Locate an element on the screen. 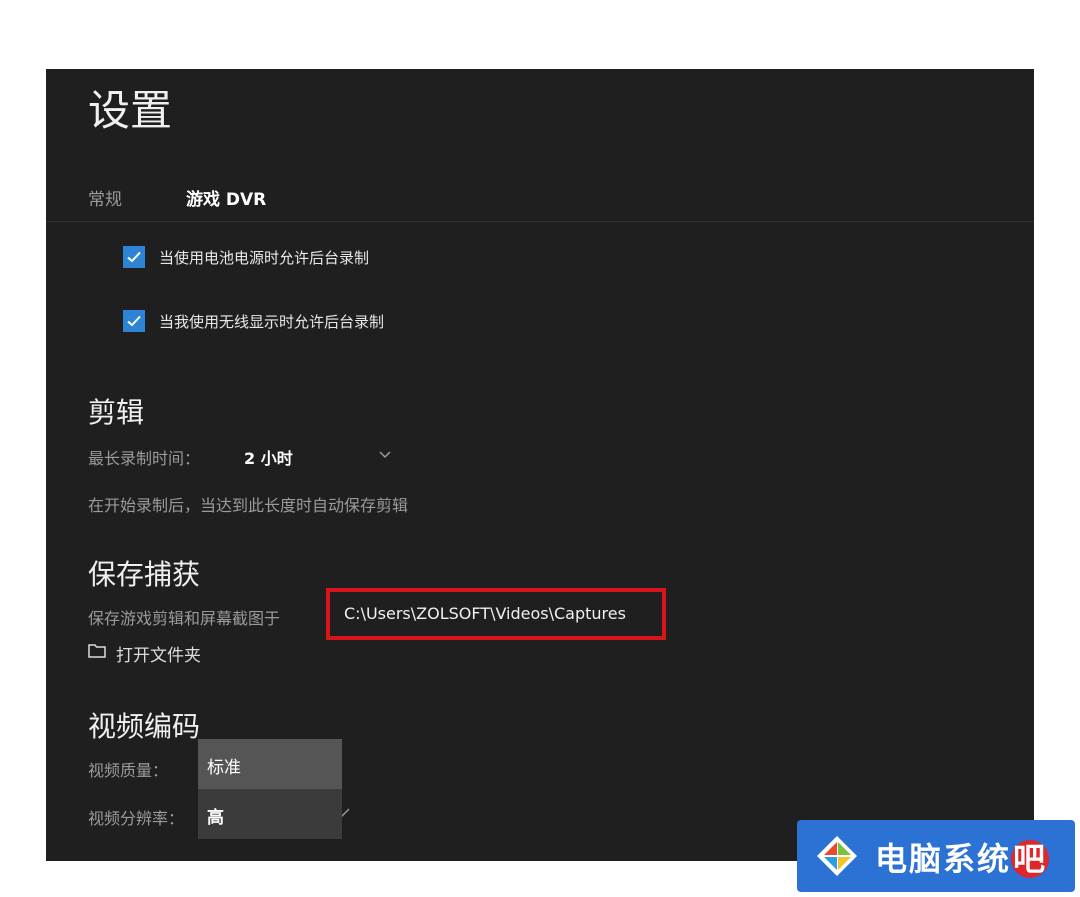 Image resolution: width=1080 pixels, height=897 pixels. clips-heading: 剪辑 is located at coordinates (116, 412).